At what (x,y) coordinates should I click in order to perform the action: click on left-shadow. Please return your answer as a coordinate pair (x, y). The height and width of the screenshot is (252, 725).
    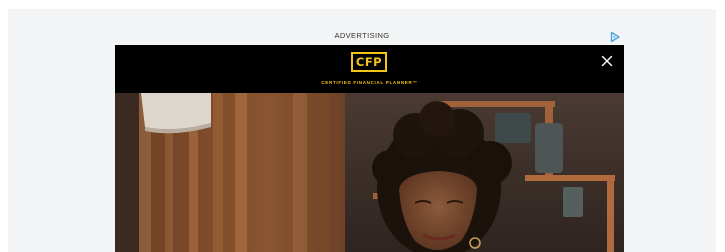
    Looking at the image, I should click on (127, 172).